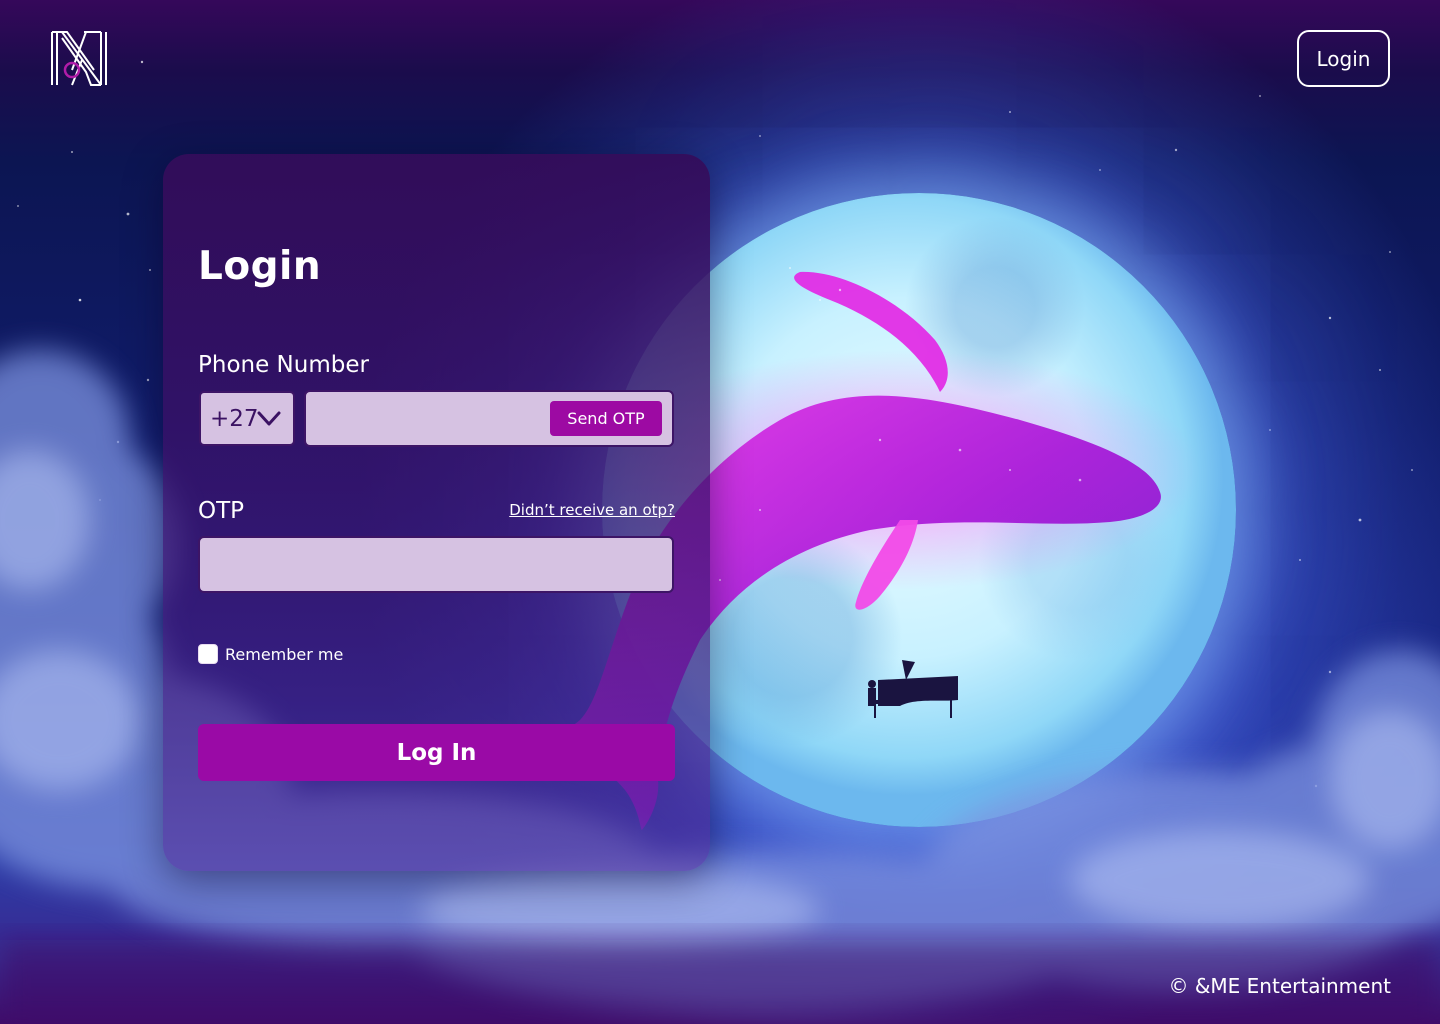  Describe the element at coordinates (436, 564) in the screenshot. I see `otp-input` at that location.